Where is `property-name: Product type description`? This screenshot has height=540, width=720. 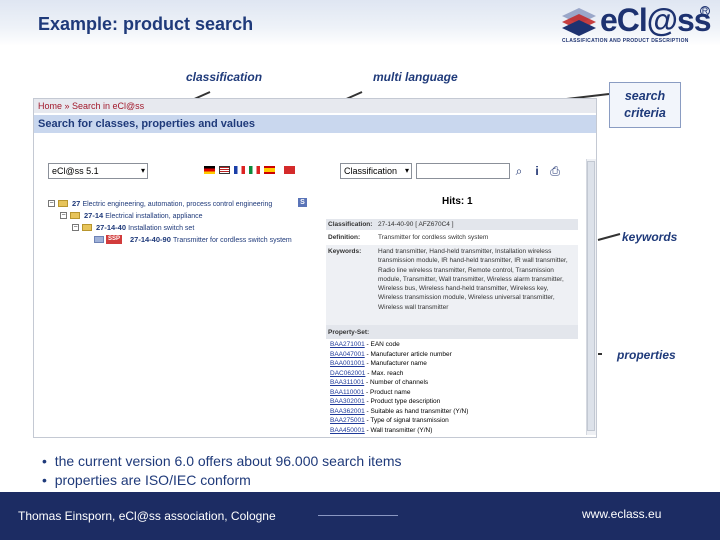
property-name: Product type description is located at coordinates (405, 402).